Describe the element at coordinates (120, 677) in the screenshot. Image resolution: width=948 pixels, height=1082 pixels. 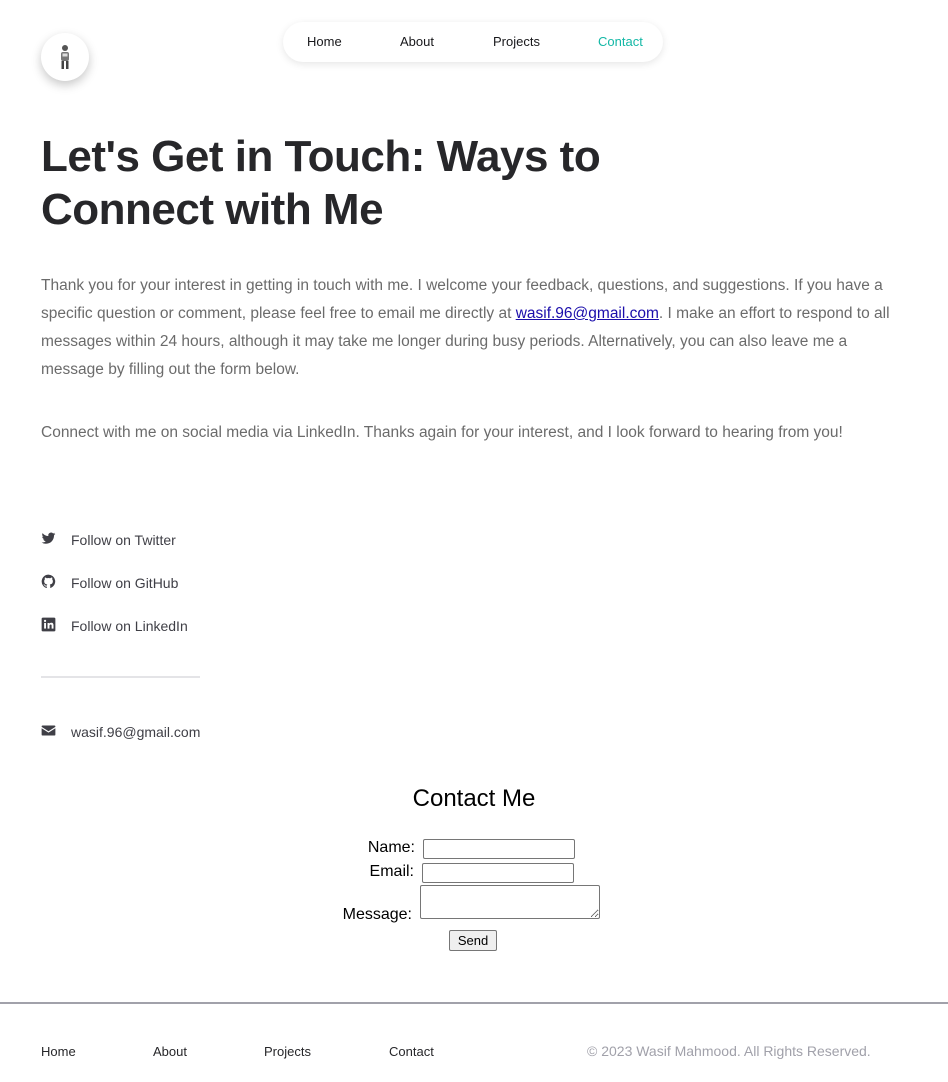
I see `divider` at that location.